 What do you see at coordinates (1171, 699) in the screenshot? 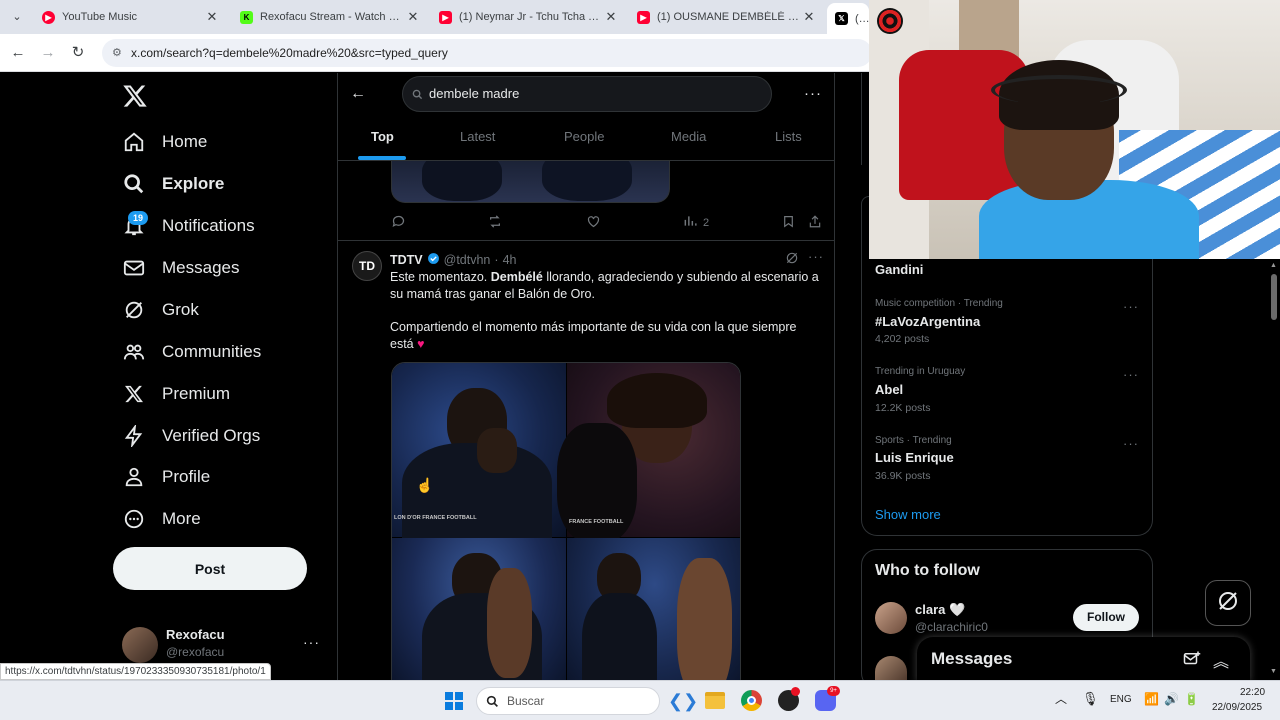
I see `volume-icon: 🔊` at bounding box center [1171, 699].